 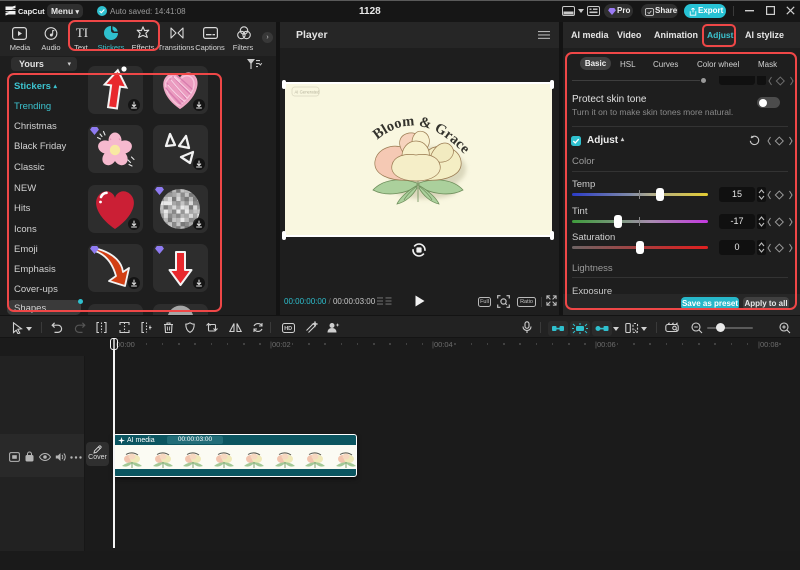 I want to click on svg-text: HD, so click(x=288, y=329).